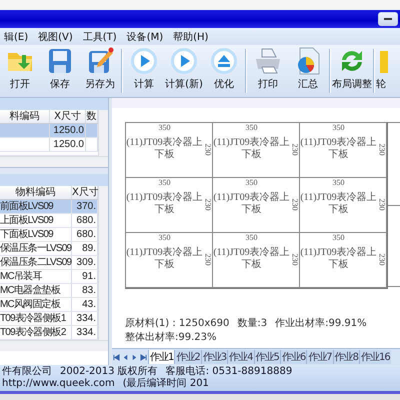  Describe the element at coordinates (224, 61) in the screenshot. I see `eject-icon` at that location.